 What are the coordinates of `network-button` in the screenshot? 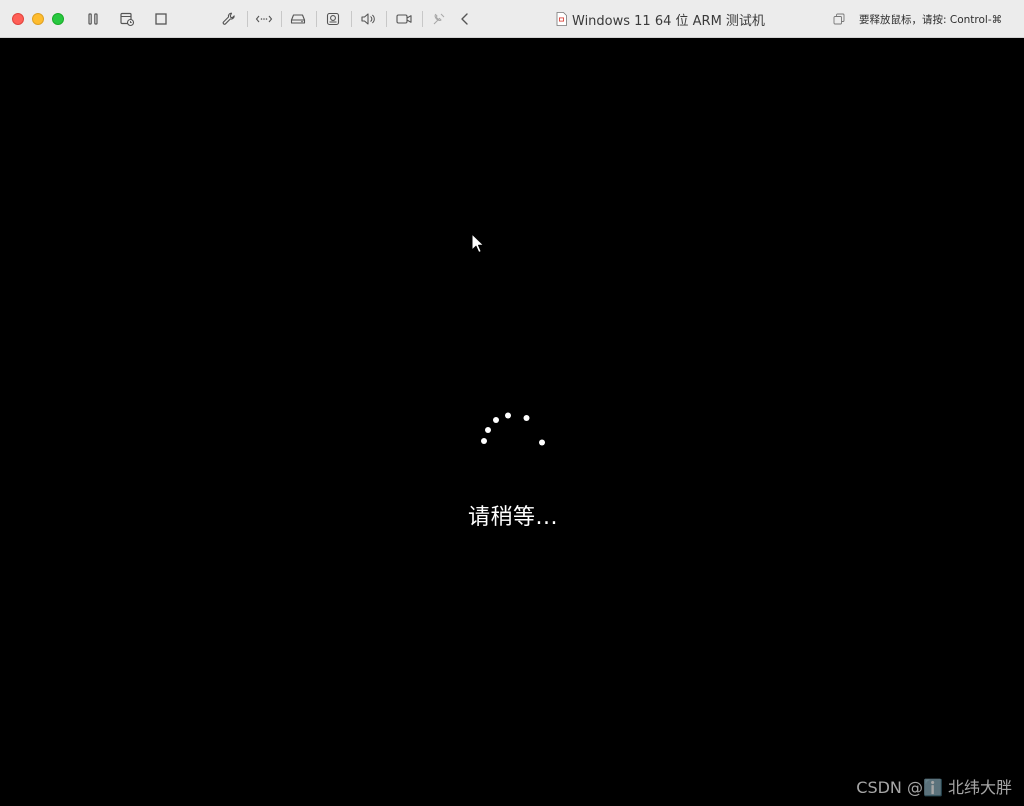 It's located at (264, 19).